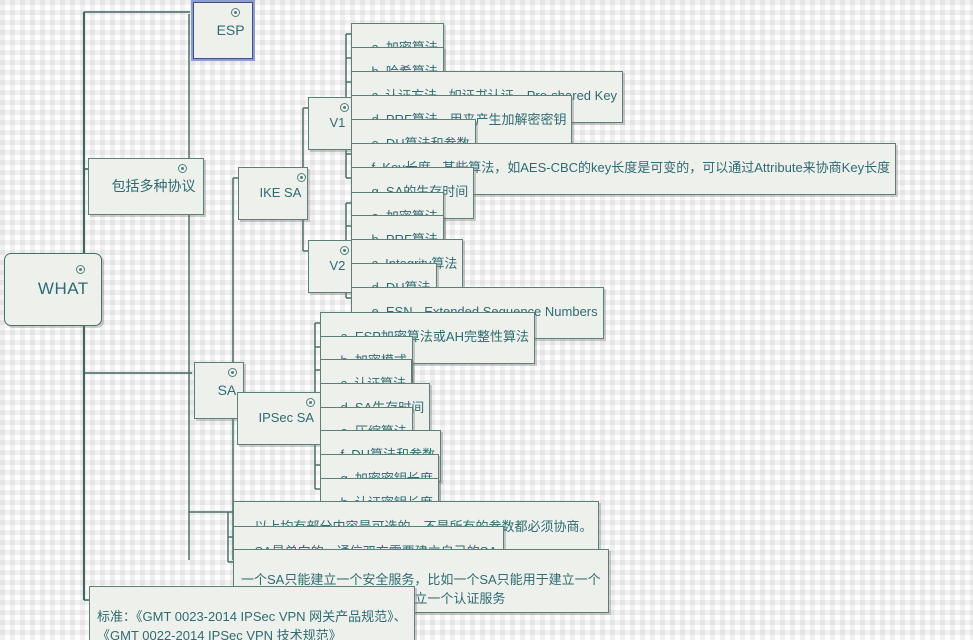 Image resolution: width=973 pixels, height=640 pixels. I want to click on collapser-ike-sa, so click(301, 177).